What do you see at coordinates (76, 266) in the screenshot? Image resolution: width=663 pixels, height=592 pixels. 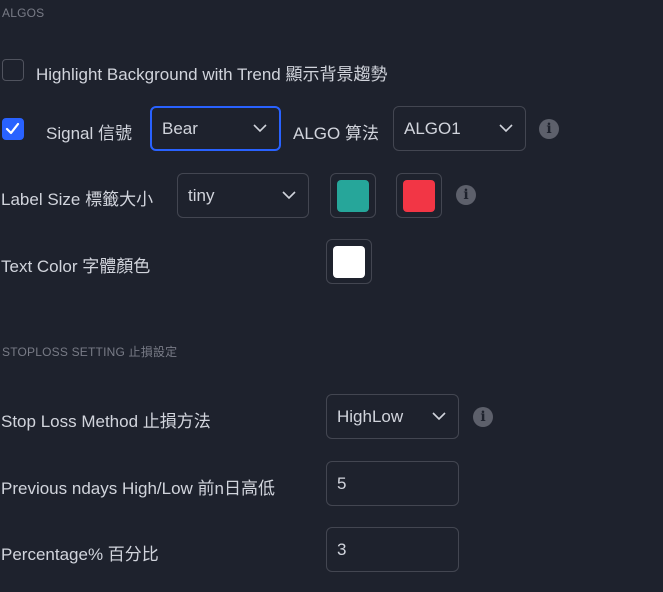 I see `text-color-label: Text Color 字體顏色` at bounding box center [76, 266].